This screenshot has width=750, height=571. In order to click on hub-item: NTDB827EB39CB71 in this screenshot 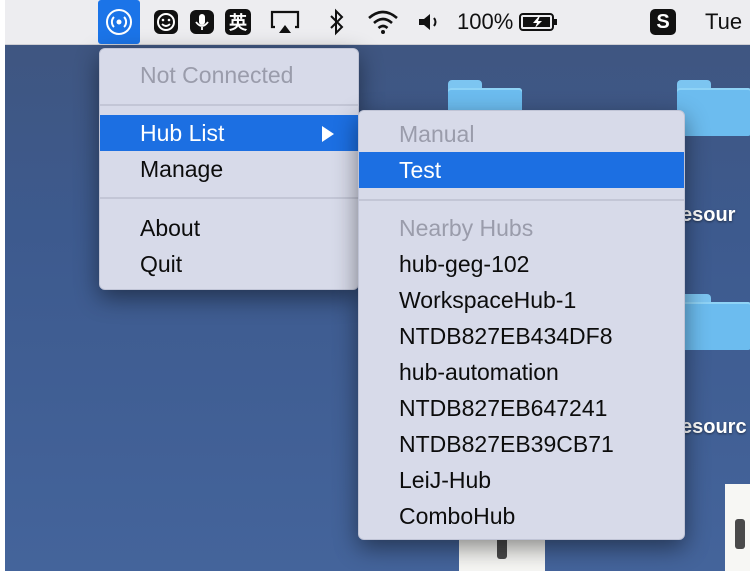, I will do `click(521, 444)`.